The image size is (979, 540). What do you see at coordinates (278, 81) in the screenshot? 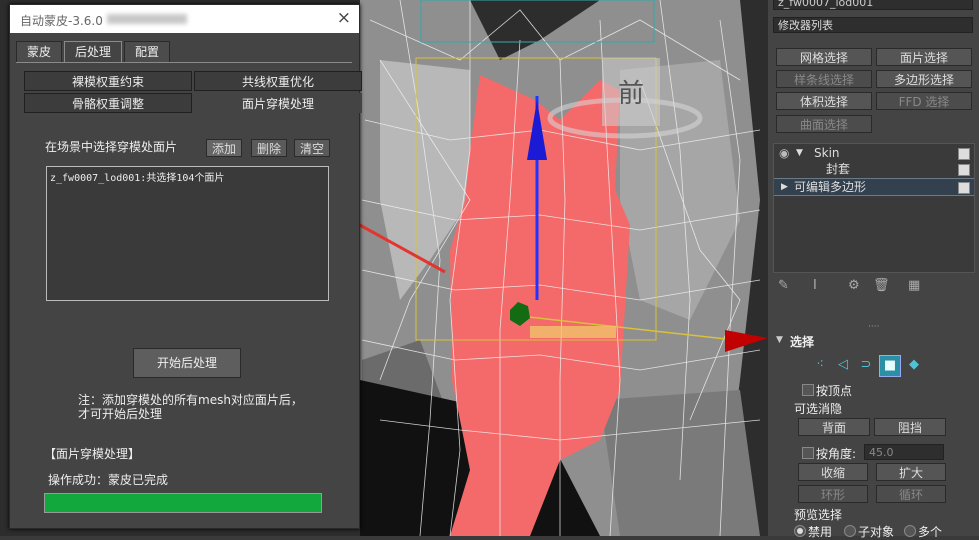
I see `subtab-collinear-weight: 共线权重优化` at bounding box center [278, 81].